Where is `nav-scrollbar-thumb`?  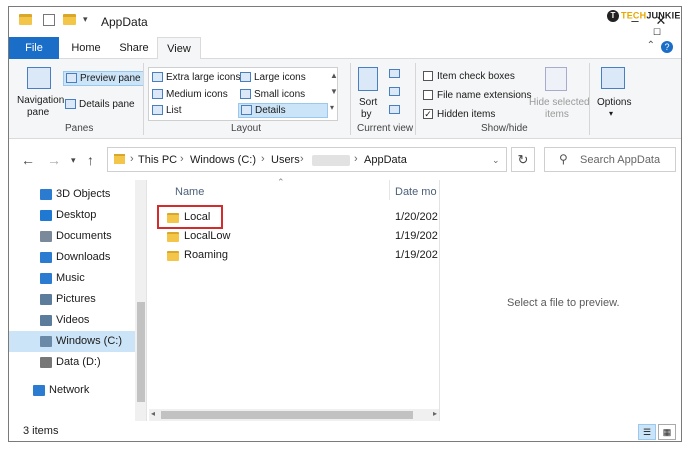
nav-scrollbar-thumb is located at coordinates (141, 352).